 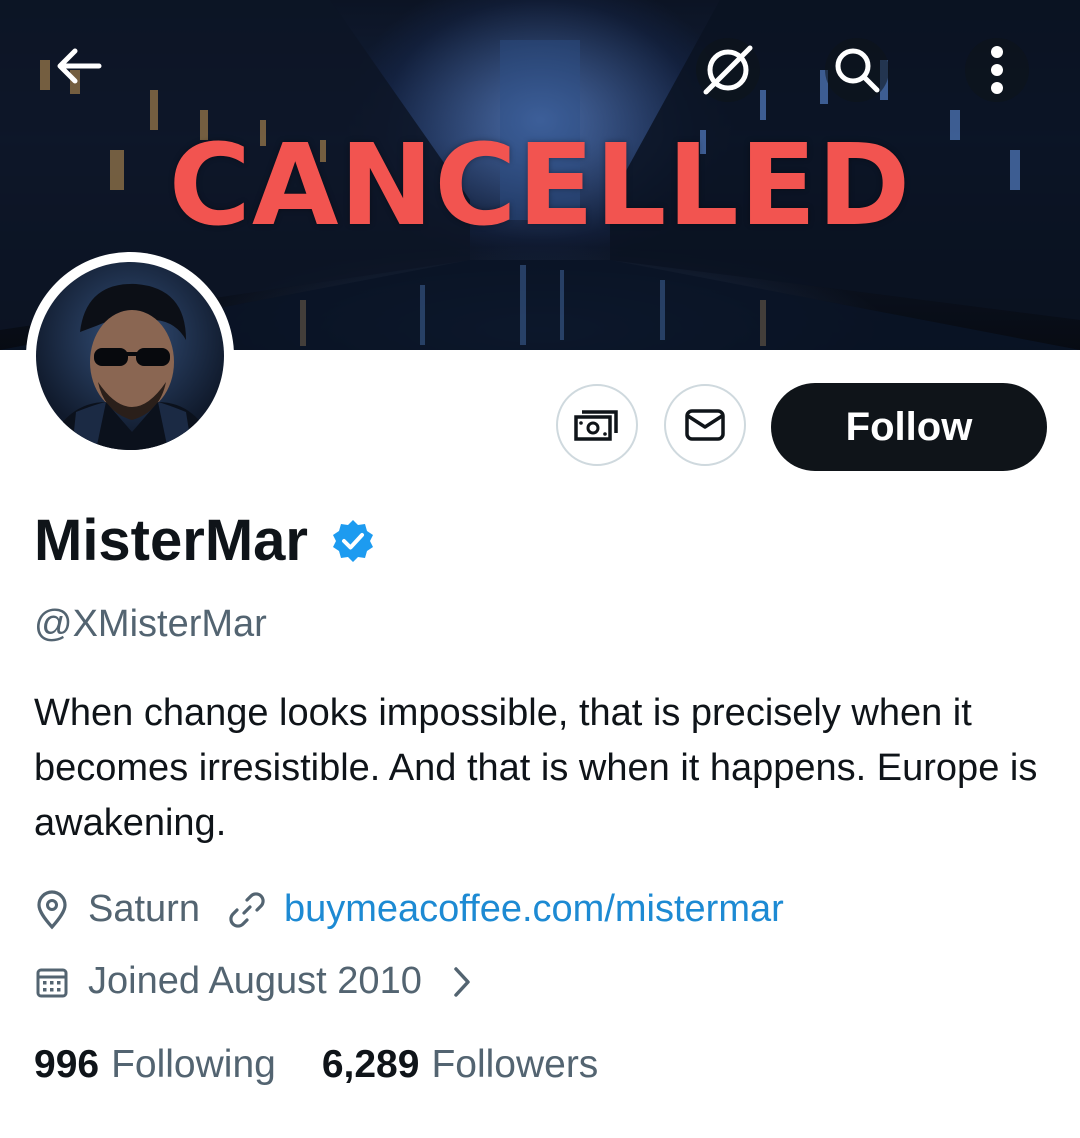 I want to click on display-name: MisterMar, so click(x=171, y=540).